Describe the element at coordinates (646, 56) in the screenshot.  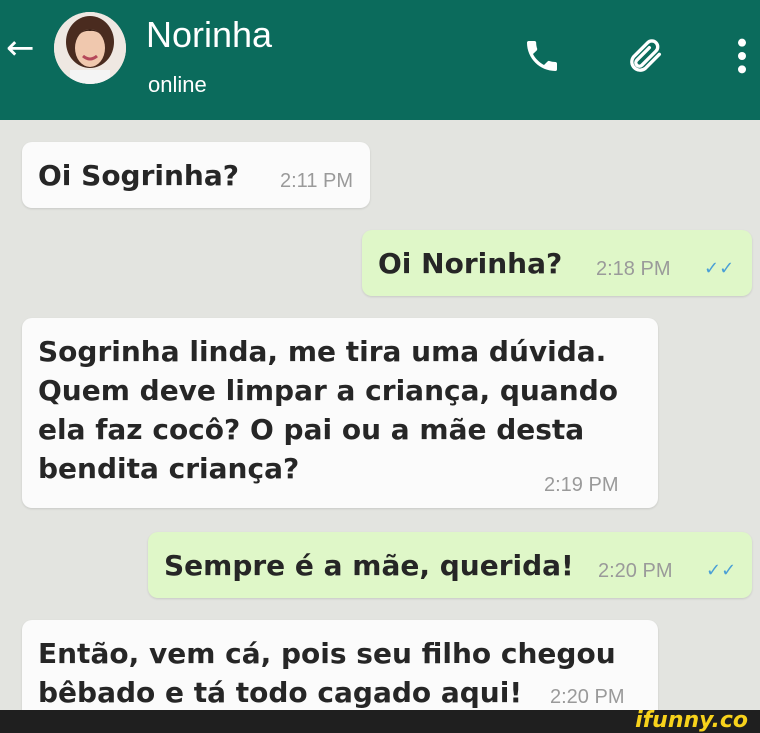
I see `paperclip-icon` at that location.